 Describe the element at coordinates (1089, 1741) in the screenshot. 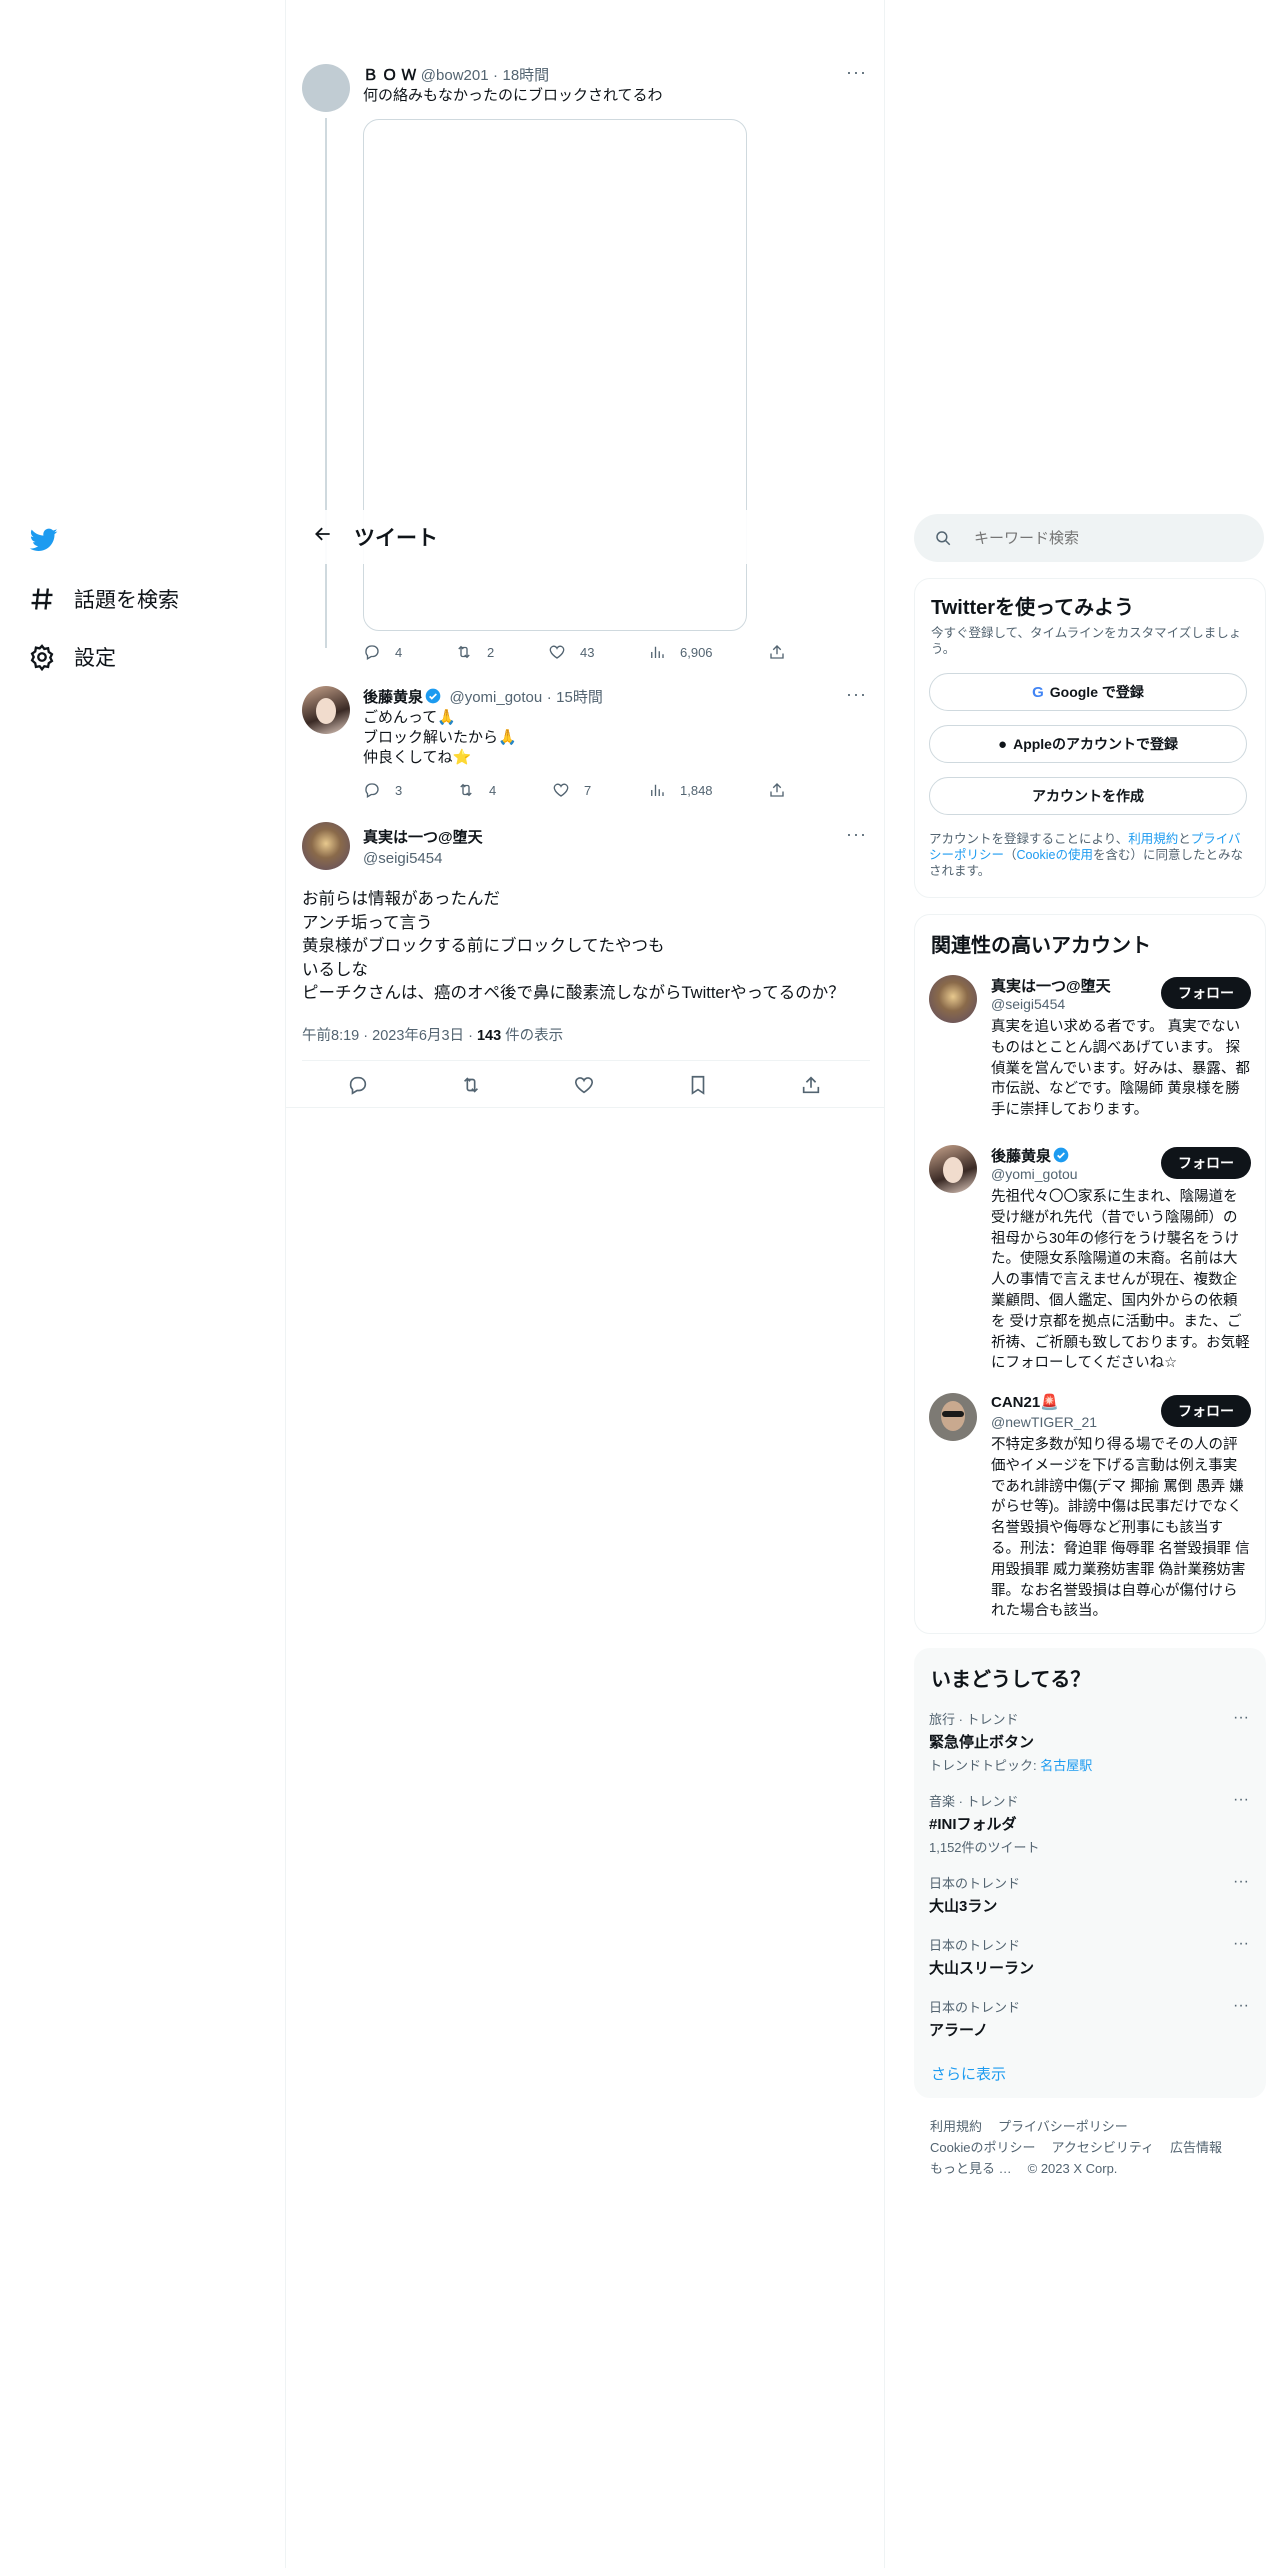

I see `trend-item: 旅行 · トレンド 緊急停止ボタン トレンドトピック: 名古屋駅 ···` at that location.